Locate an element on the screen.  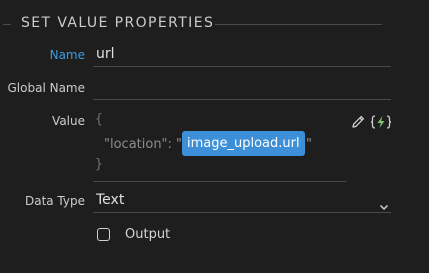
data-type-label: Data Type is located at coordinates (54, 201).